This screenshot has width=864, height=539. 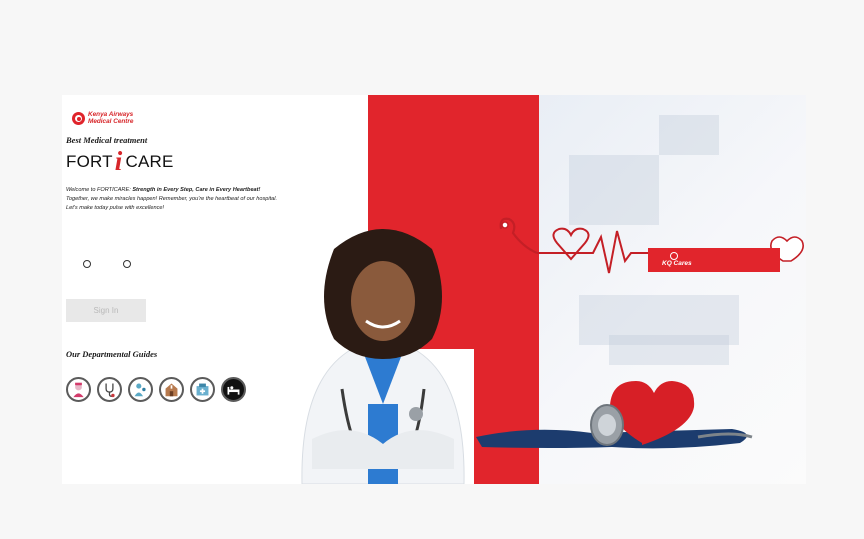 I want to click on pharmacy-icon, so click(x=202, y=389).